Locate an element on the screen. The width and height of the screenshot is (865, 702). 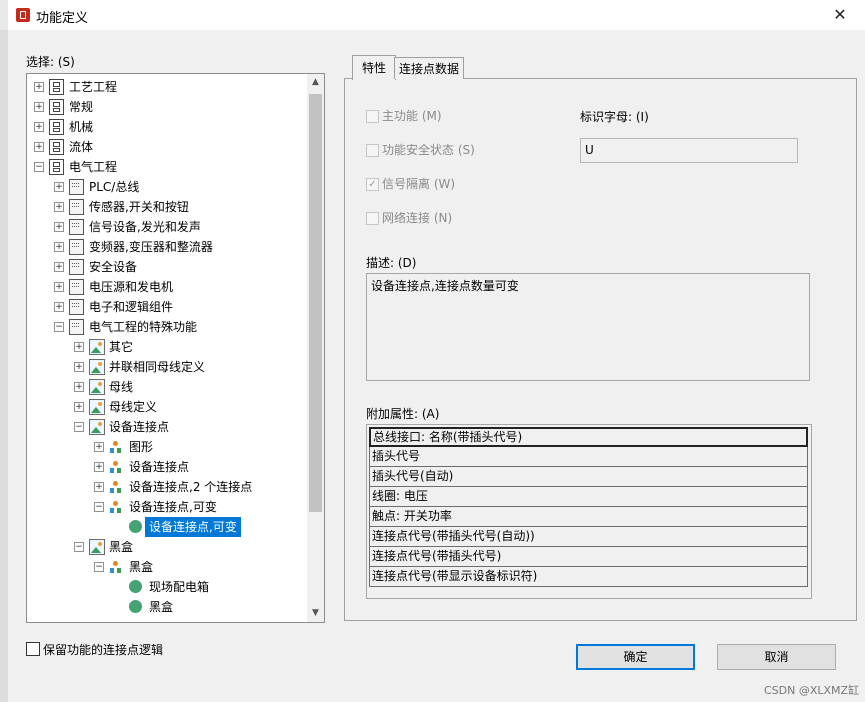
safety-state-label: 功能安全状态 (S) is located at coordinates (428, 150).